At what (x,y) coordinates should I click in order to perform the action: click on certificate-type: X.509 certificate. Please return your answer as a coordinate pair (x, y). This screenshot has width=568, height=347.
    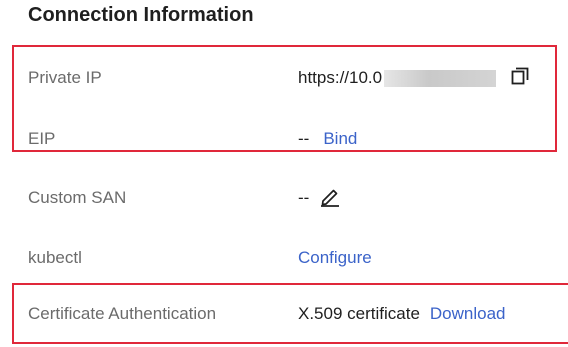
    Looking at the image, I should click on (359, 313).